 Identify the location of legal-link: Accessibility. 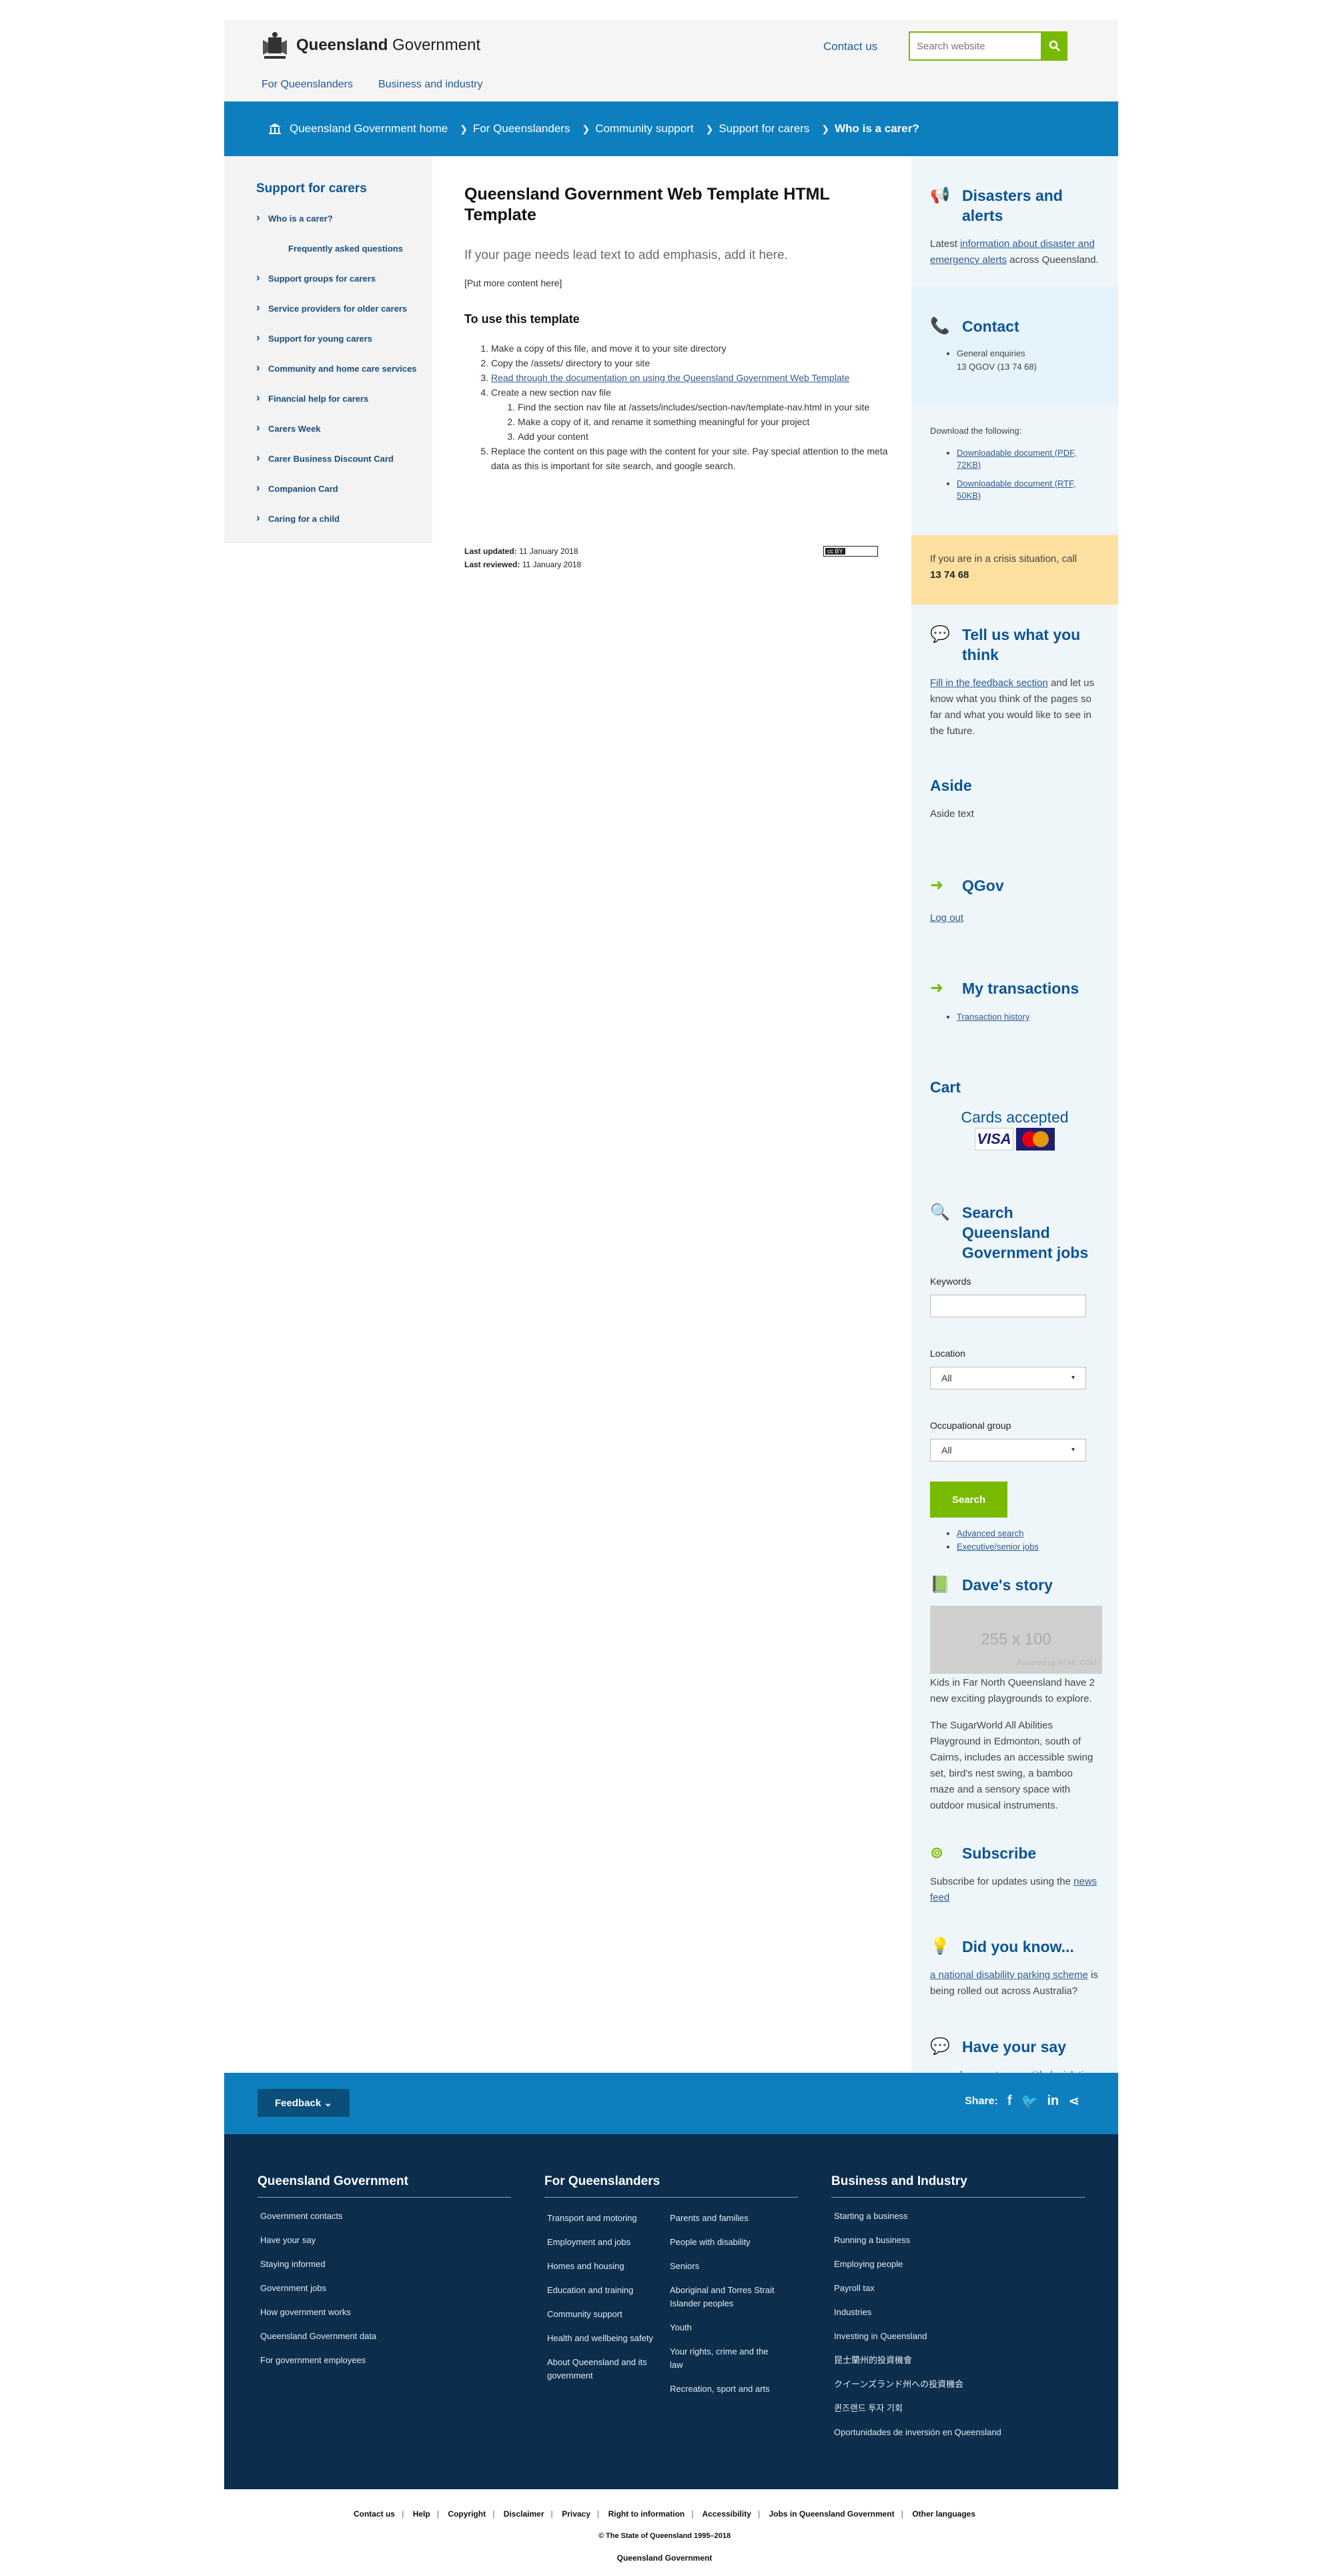
(727, 2514).